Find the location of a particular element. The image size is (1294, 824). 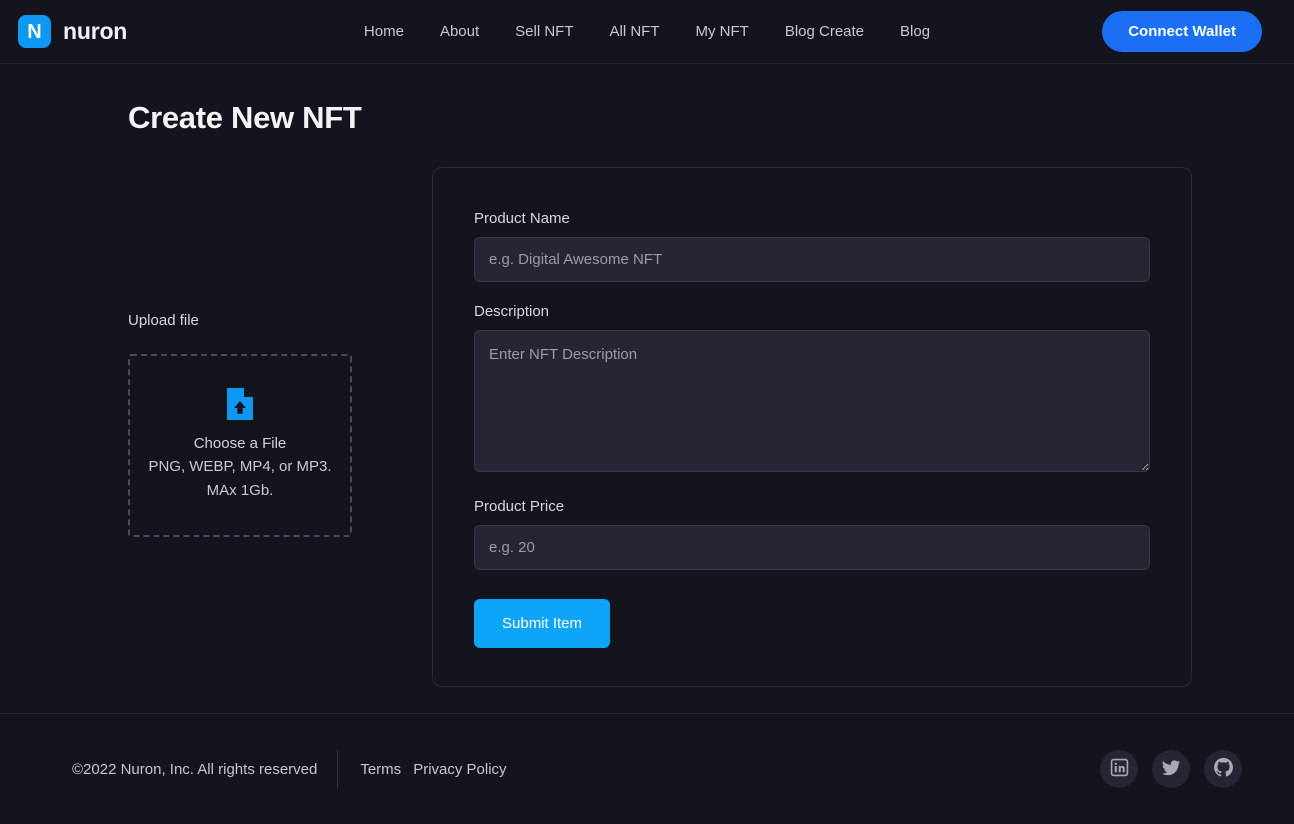

nav-item-about: About is located at coordinates (459, 31).